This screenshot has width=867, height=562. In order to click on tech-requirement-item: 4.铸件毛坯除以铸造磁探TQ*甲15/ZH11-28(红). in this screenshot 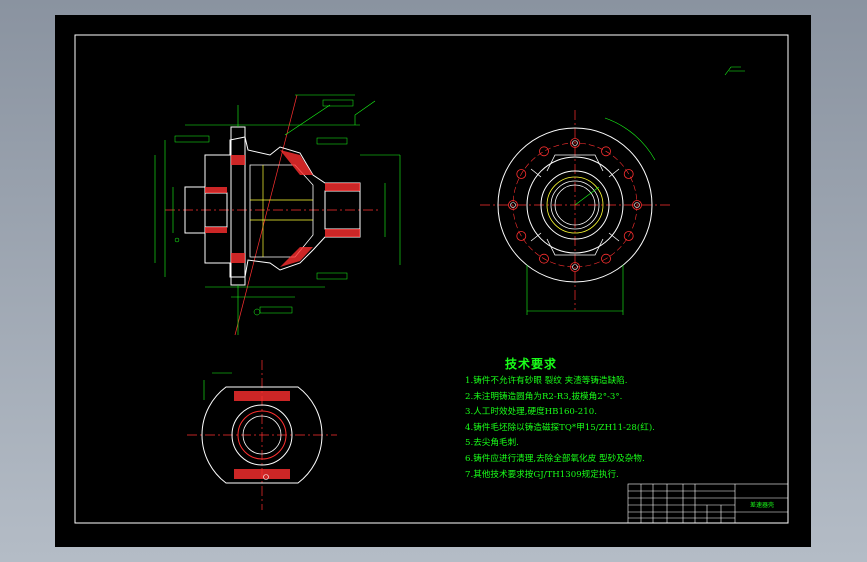, I will do `click(560, 427)`.